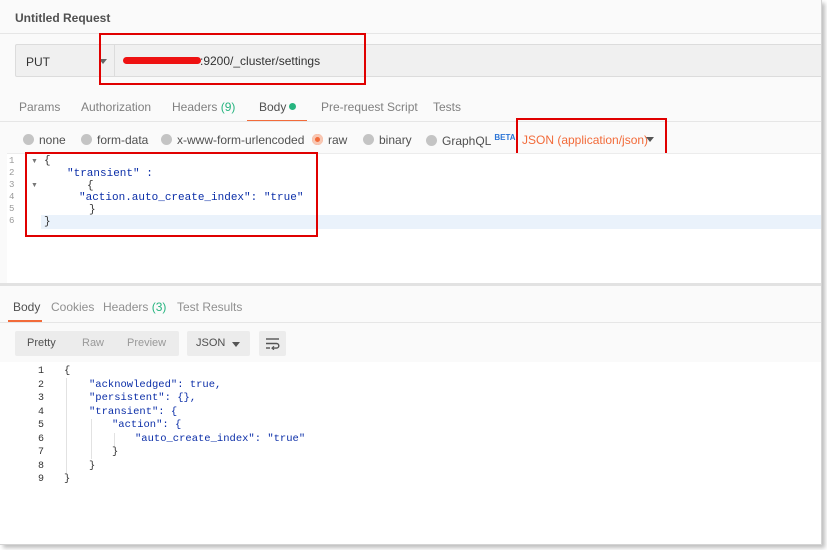 The image size is (827, 550). I want to click on res-tab-test-results: Test Results, so click(209, 307).